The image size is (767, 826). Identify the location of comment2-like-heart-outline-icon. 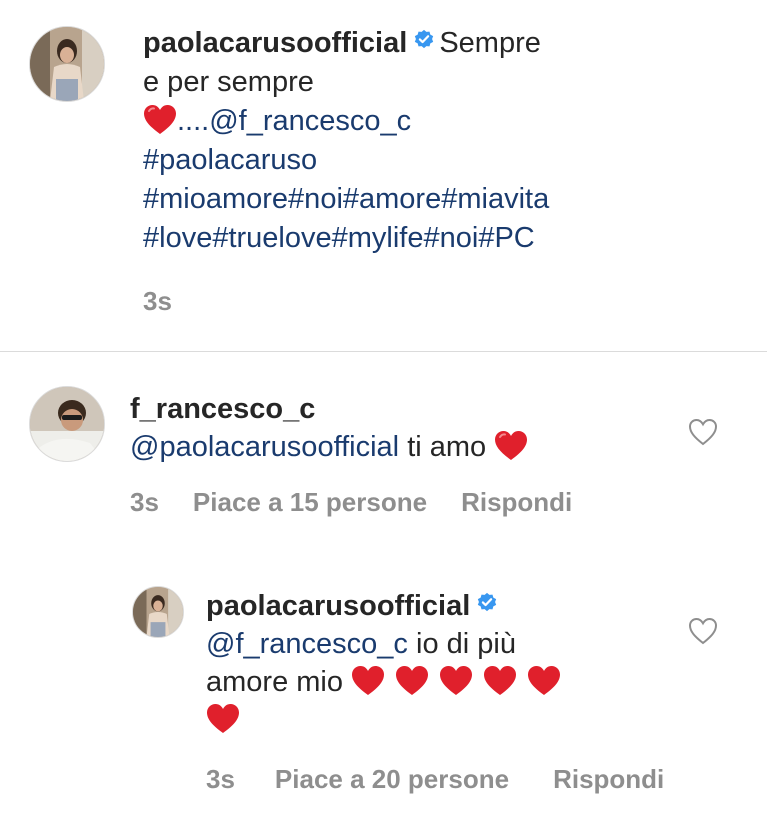
(703, 631).